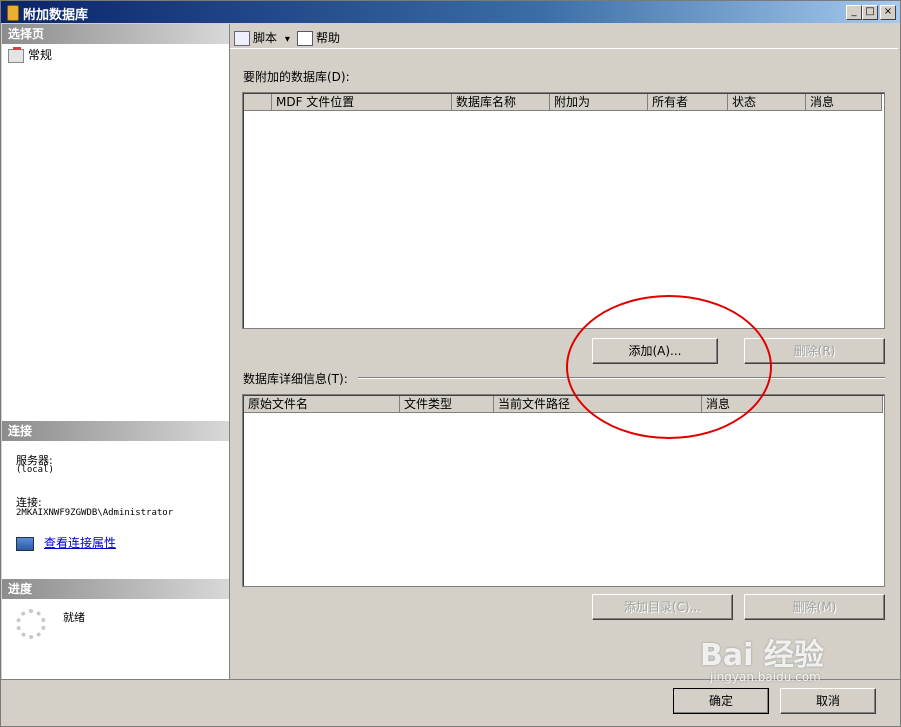 This screenshot has height=727, width=901. I want to click on script-label: 脚本, so click(265, 38).